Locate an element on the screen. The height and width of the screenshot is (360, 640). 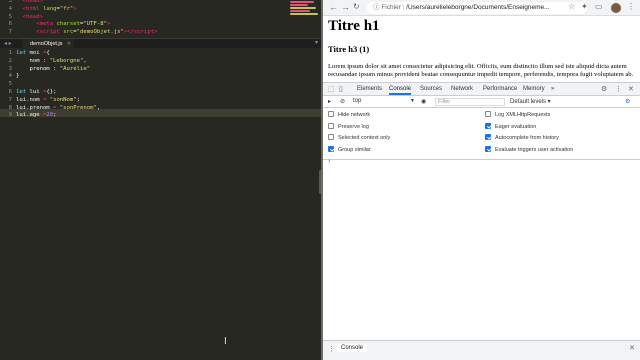
console-settings-gear-icon: ⚙ is located at coordinates (627, 101).